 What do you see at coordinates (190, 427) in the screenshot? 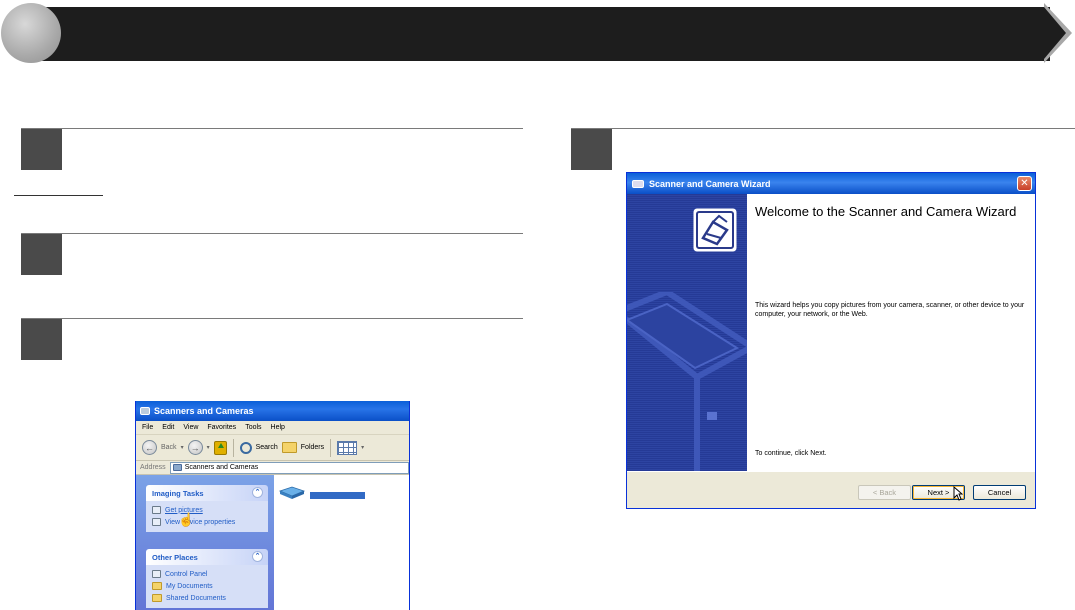
I see `menu-view: View` at bounding box center [190, 427].